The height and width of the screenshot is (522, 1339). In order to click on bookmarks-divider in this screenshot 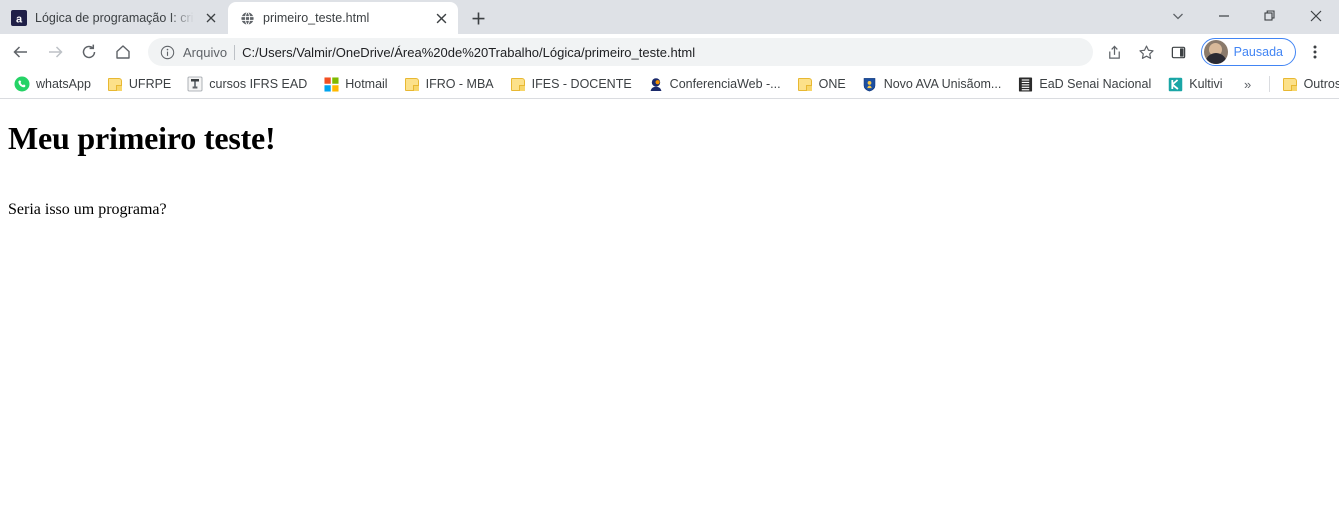, I will do `click(1269, 84)`.